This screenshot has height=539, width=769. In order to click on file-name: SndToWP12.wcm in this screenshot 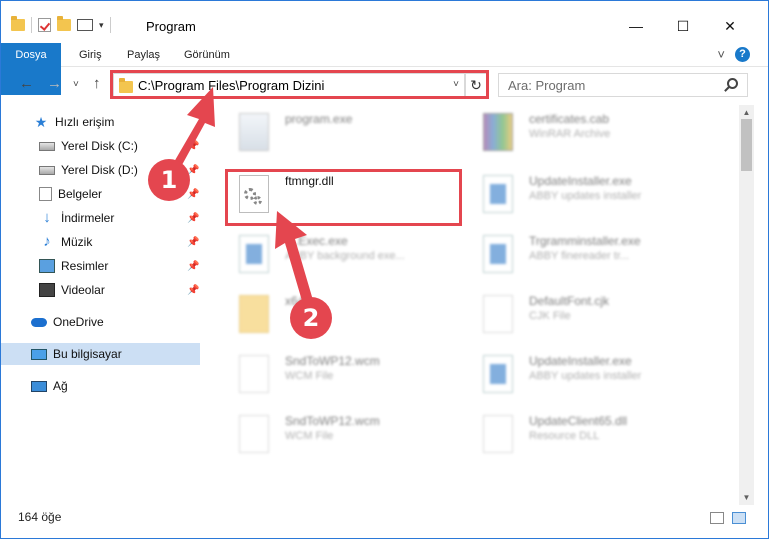, I will do `click(332, 421)`.